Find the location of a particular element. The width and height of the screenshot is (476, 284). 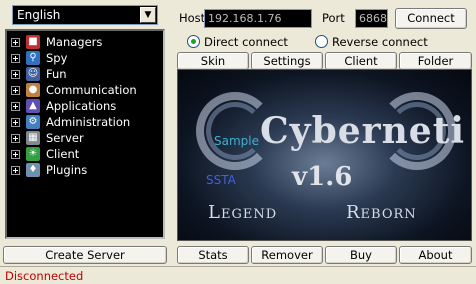

tree-item-label: Server is located at coordinates (65, 138).